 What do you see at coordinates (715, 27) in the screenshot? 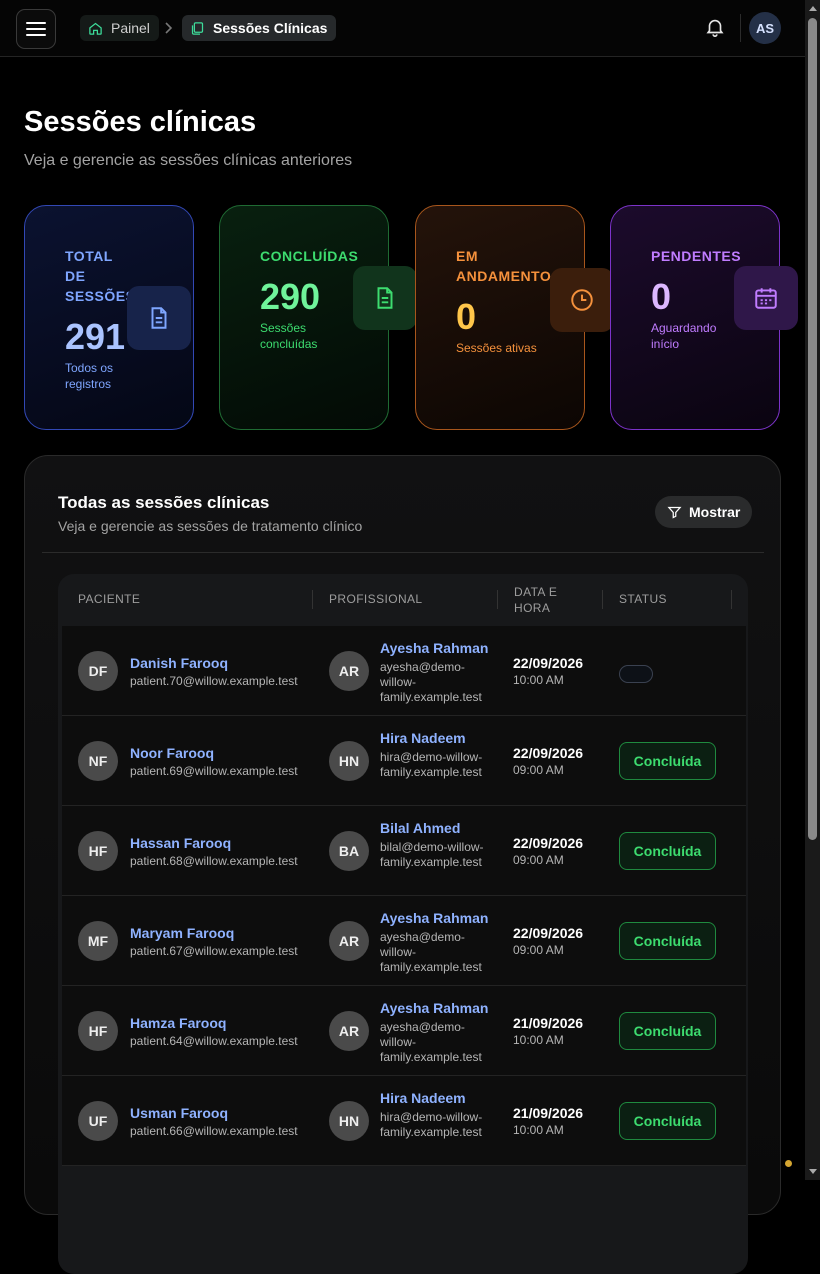
I see `bell-icon` at bounding box center [715, 27].